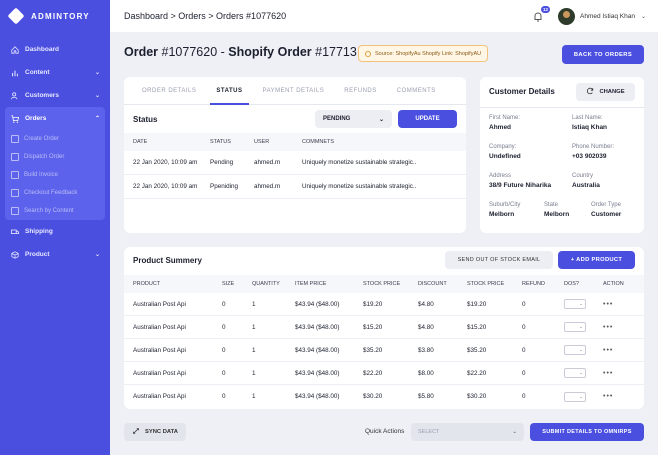 The width and height of the screenshot is (658, 455). Describe the element at coordinates (161, 432) in the screenshot. I see `sync-label: SYNC DATA` at that location.